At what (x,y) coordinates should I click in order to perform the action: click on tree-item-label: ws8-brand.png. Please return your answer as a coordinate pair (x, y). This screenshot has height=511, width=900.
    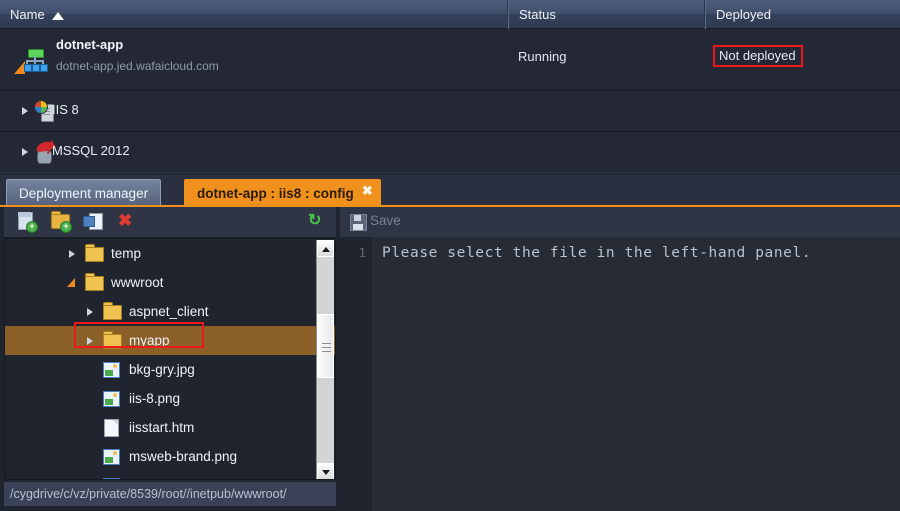
    Looking at the image, I should click on (173, 478).